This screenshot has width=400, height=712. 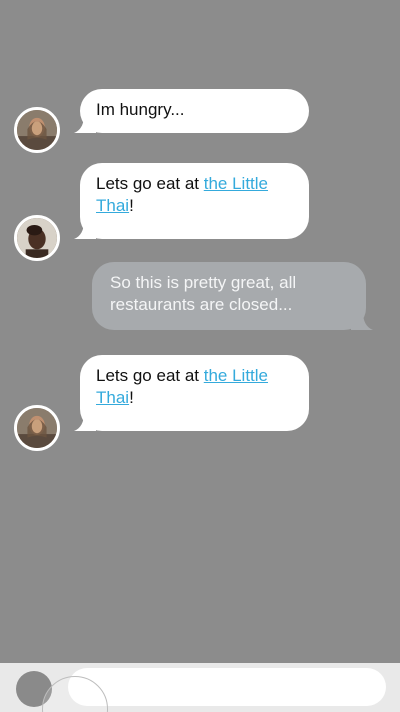 What do you see at coordinates (34, 689) in the screenshot?
I see `attach-button` at bounding box center [34, 689].